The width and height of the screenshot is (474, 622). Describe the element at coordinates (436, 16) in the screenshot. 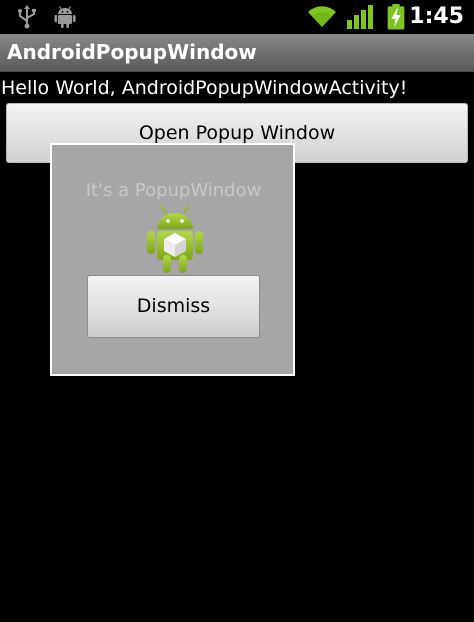

I see `status-clock: 1:45` at that location.